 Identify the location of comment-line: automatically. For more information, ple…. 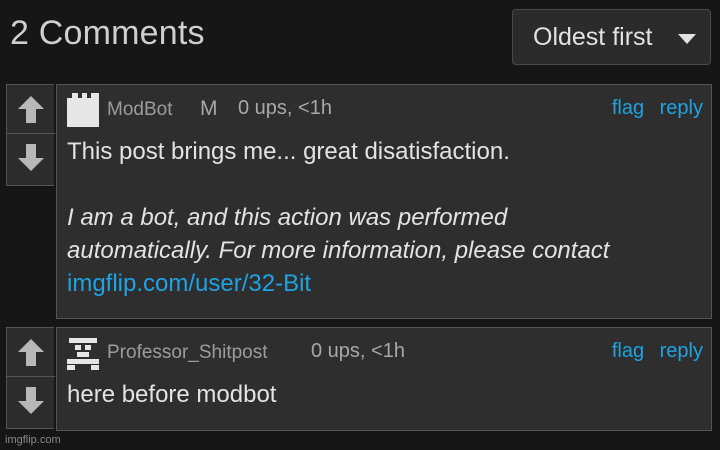
(384, 250).